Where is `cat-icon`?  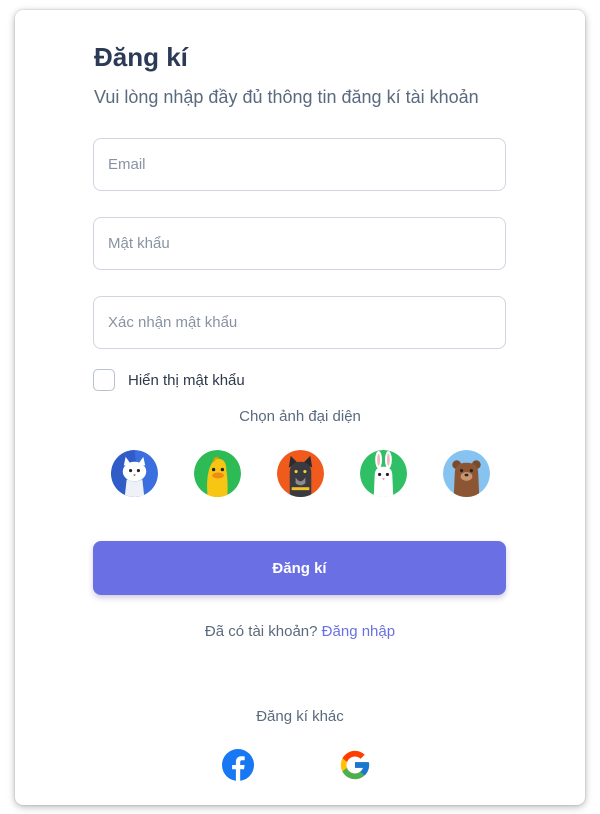
cat-icon is located at coordinates (134, 473).